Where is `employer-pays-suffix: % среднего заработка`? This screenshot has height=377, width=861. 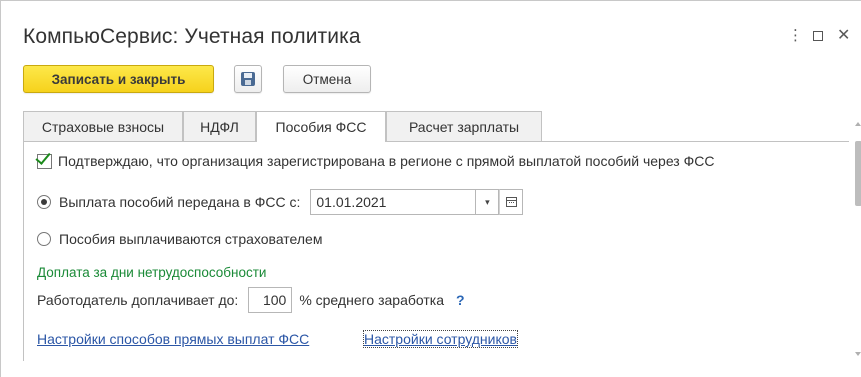
employer-pays-suffix: % среднего заработка is located at coordinates (371, 300).